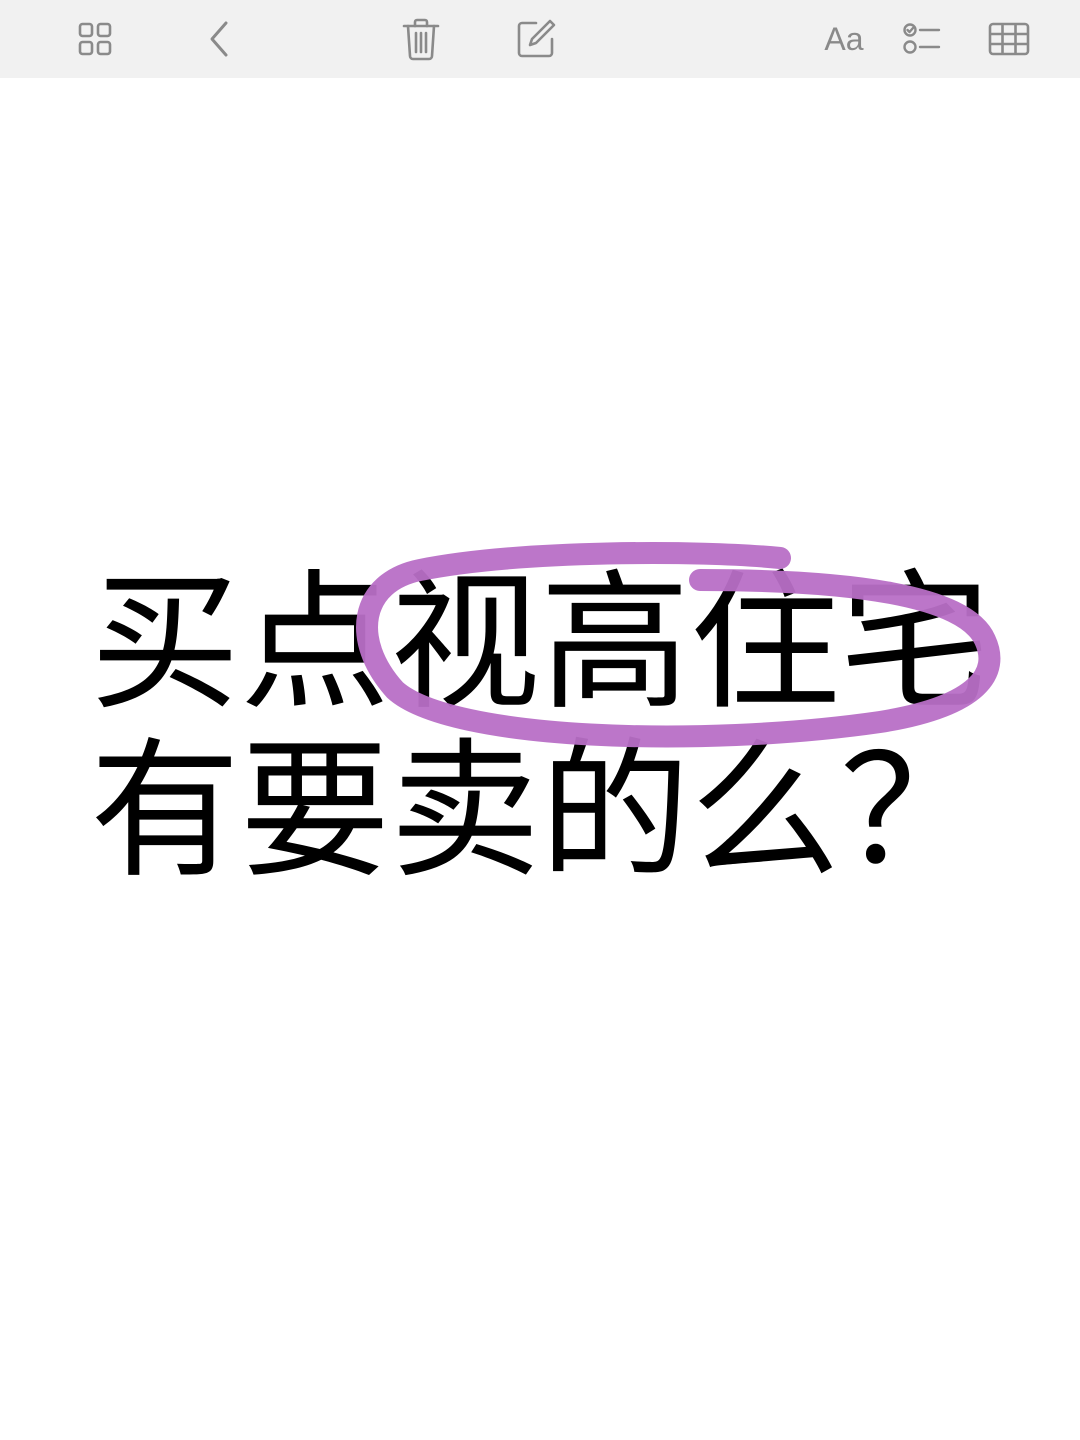 The image size is (1080, 1440). I want to click on note-line-1: 买点视高住宅, so click(540, 644).